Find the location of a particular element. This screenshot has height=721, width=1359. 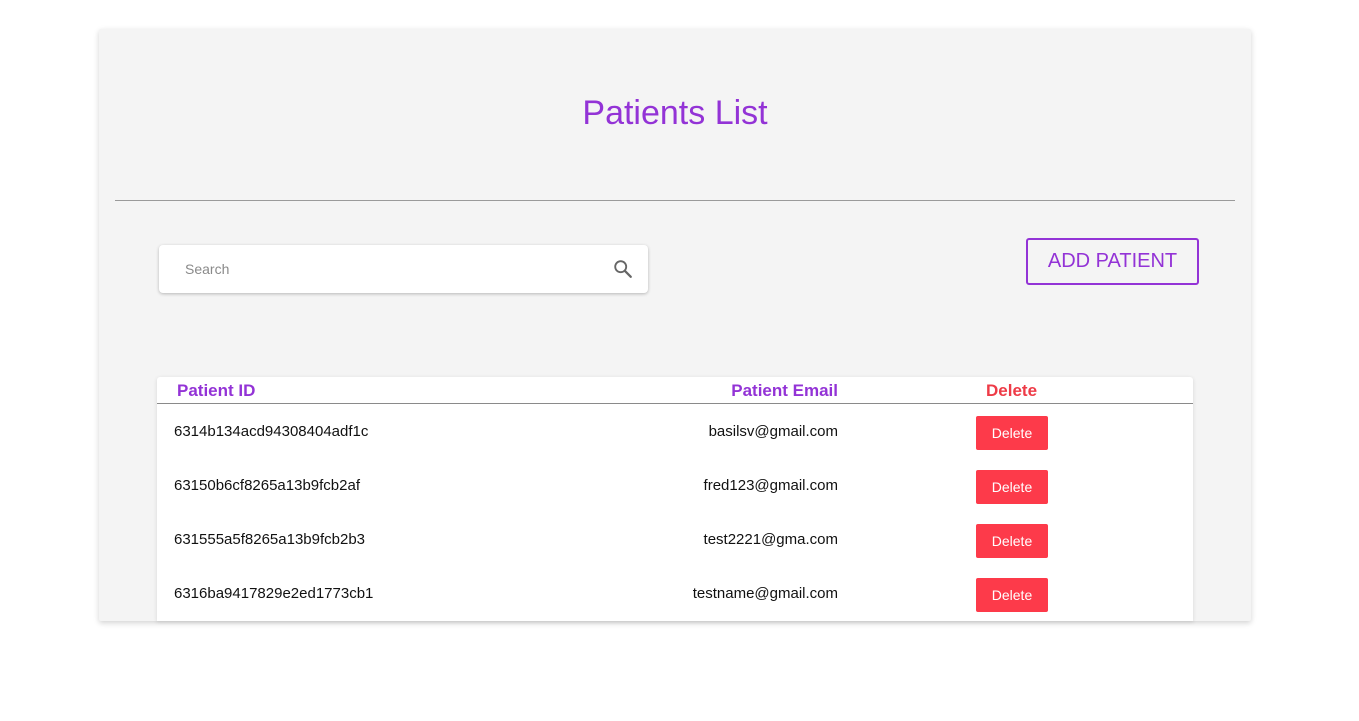

patient-id-cell: 631555a5f8265a13b9fcb2b3 is located at coordinates (270, 539).